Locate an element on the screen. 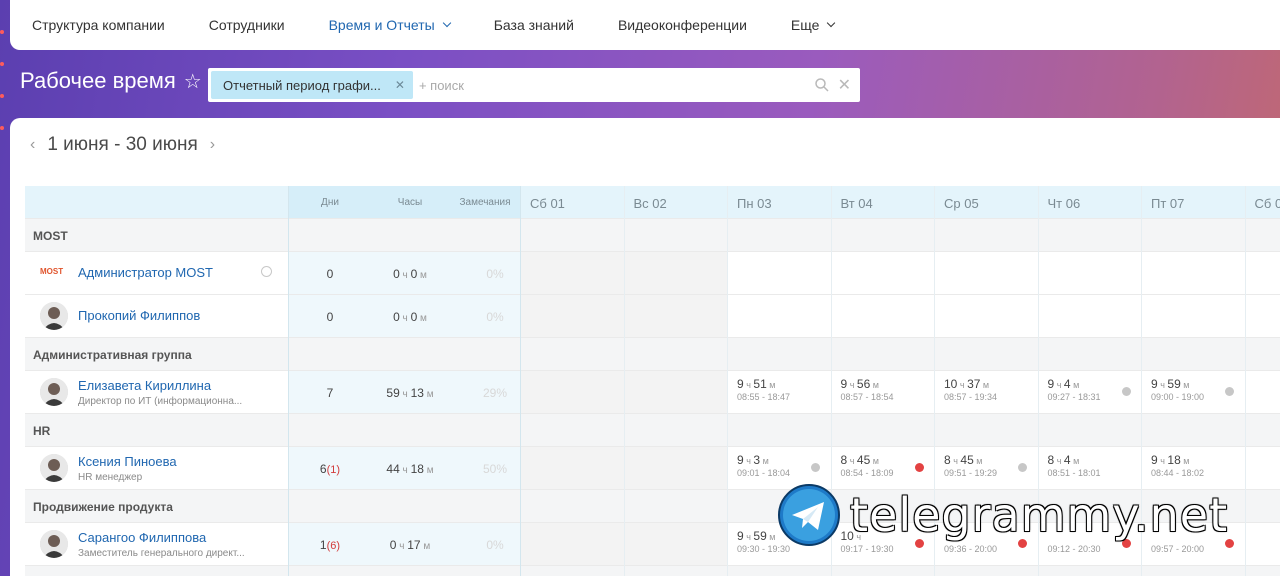 This screenshot has height=576, width=1280. clear-search-icon: ✕ is located at coordinates (844, 85).